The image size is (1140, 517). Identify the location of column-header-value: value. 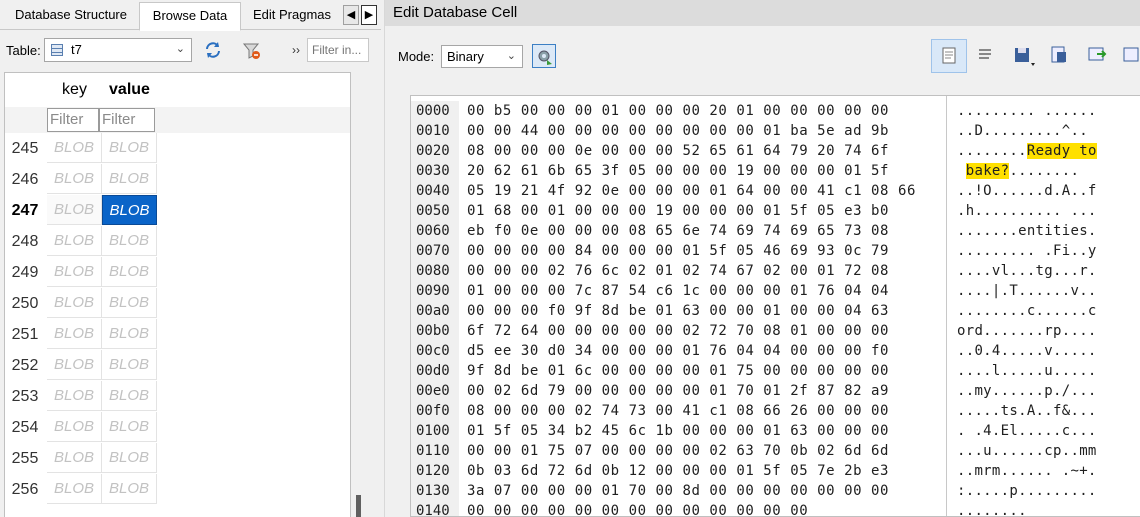
(129, 90).